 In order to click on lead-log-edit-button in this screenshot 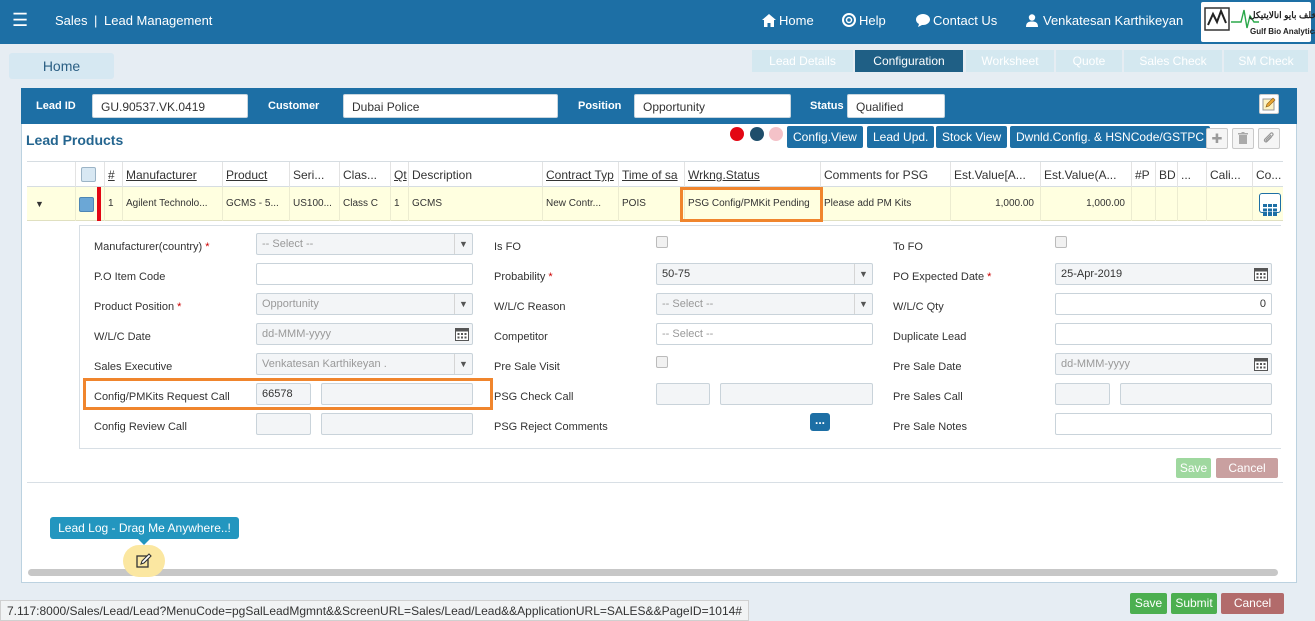, I will do `click(144, 561)`.